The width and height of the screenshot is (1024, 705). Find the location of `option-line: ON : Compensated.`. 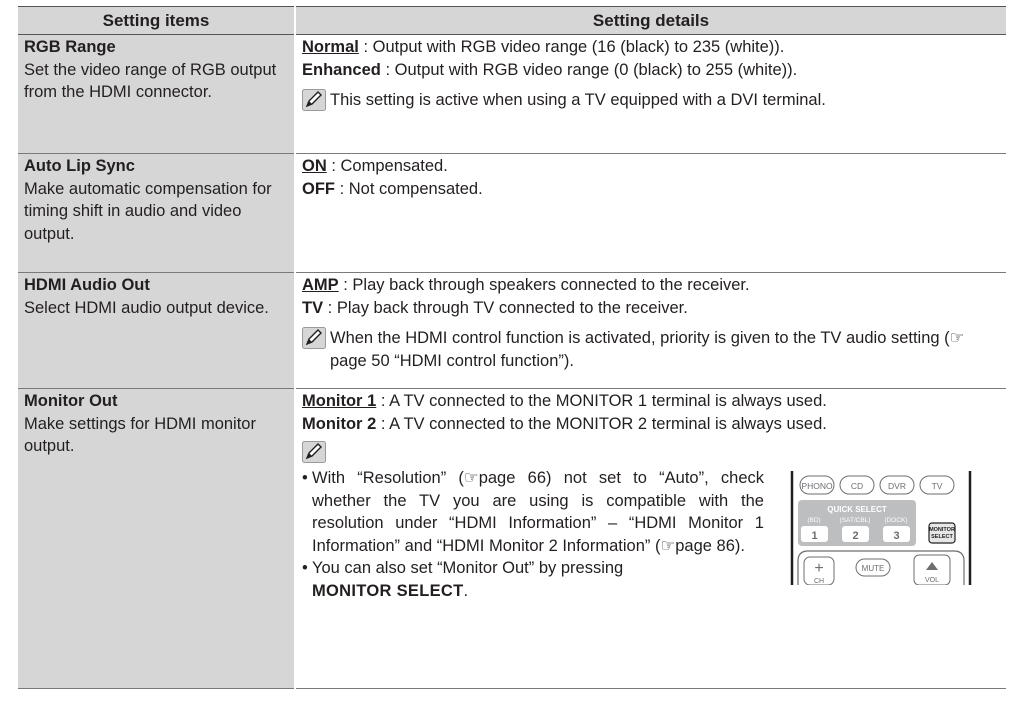

option-line: ON : Compensated. is located at coordinates (651, 166).